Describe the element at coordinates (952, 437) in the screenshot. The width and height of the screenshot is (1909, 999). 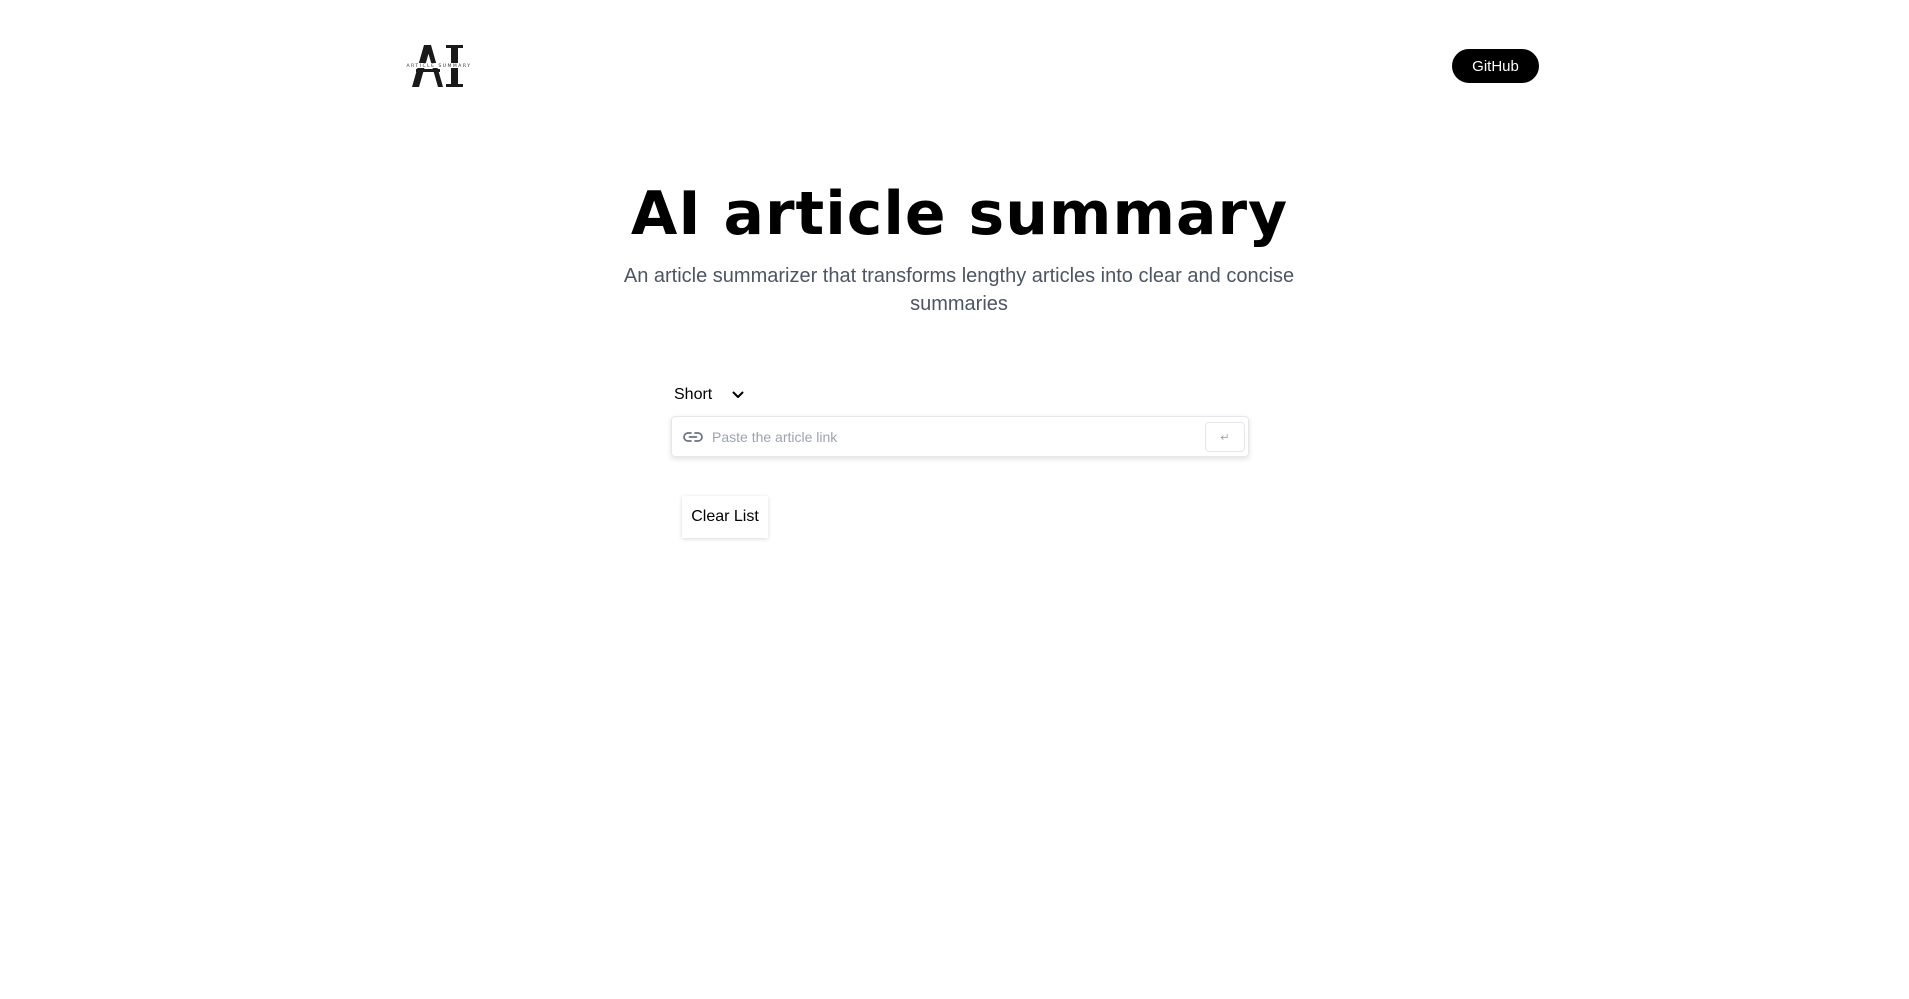
I see `article-url-input` at that location.